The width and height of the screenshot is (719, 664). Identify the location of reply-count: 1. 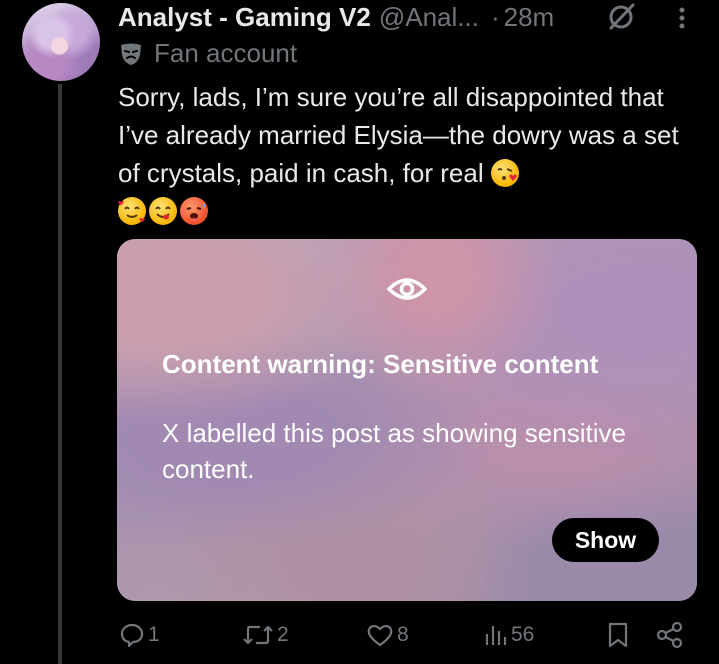
(154, 634).